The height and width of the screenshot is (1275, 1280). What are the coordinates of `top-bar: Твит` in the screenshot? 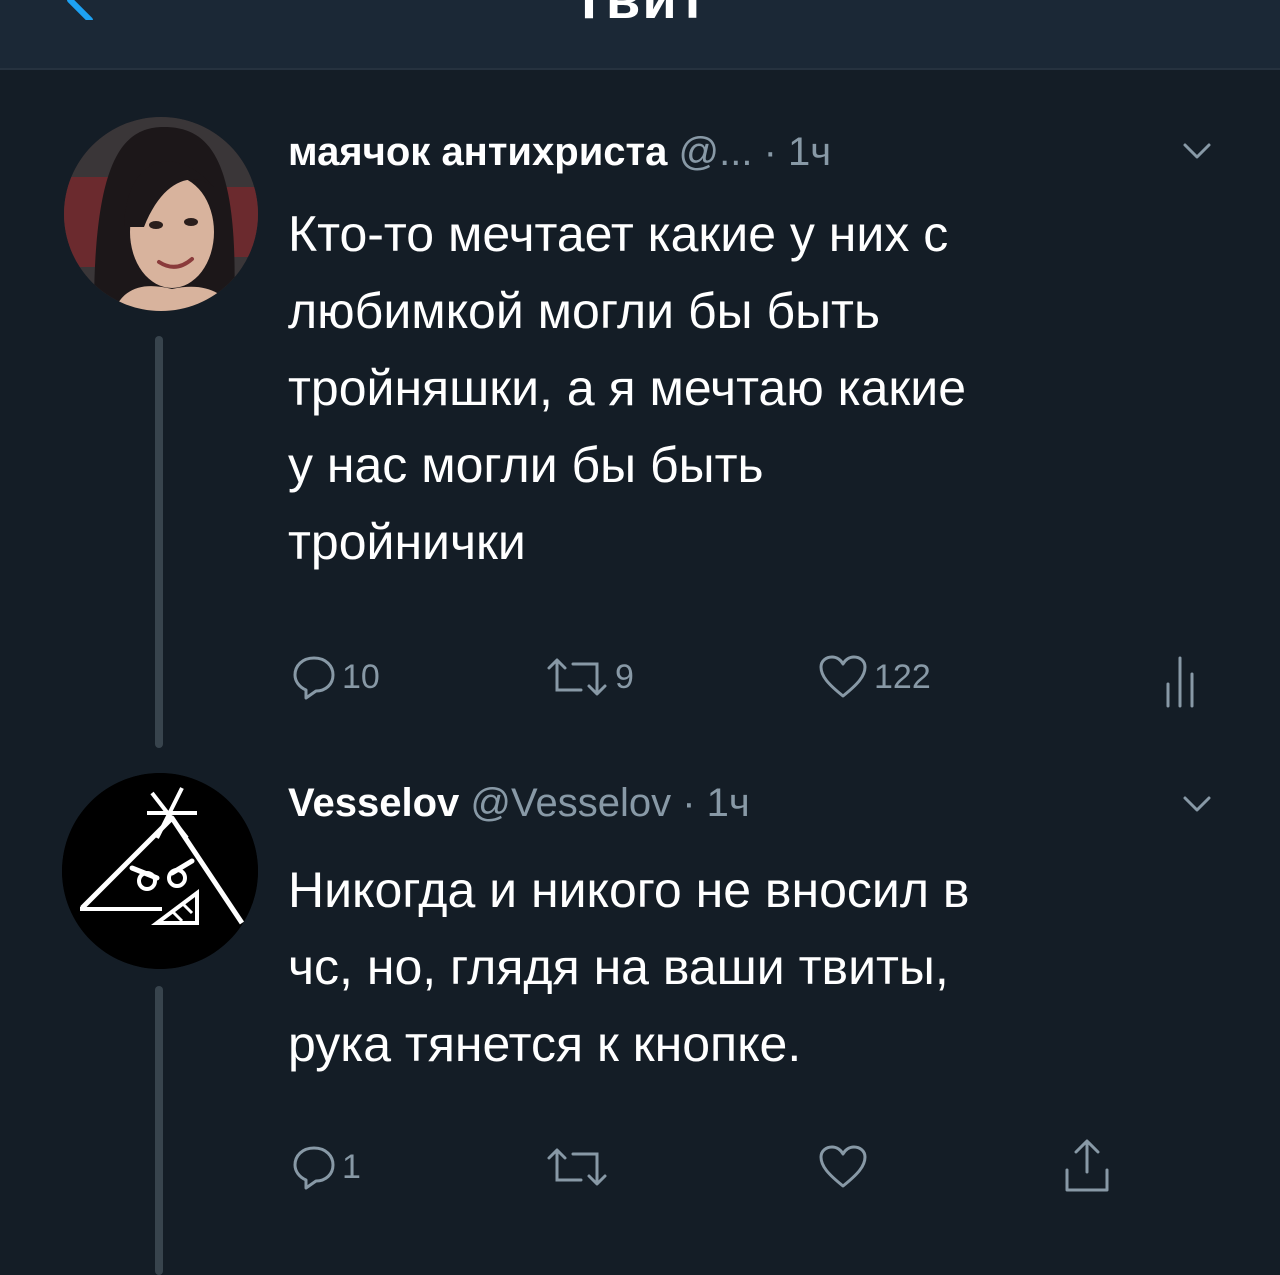 It's located at (640, 35).